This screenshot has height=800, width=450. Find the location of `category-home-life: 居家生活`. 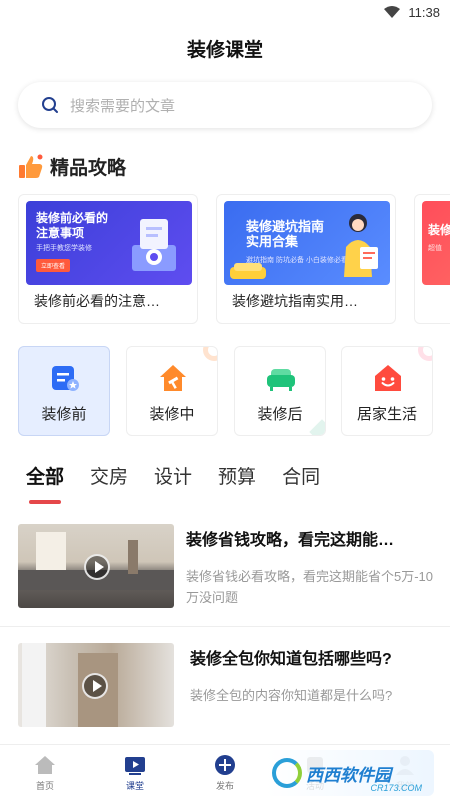

category-home-life: 居家生活 is located at coordinates (387, 391).